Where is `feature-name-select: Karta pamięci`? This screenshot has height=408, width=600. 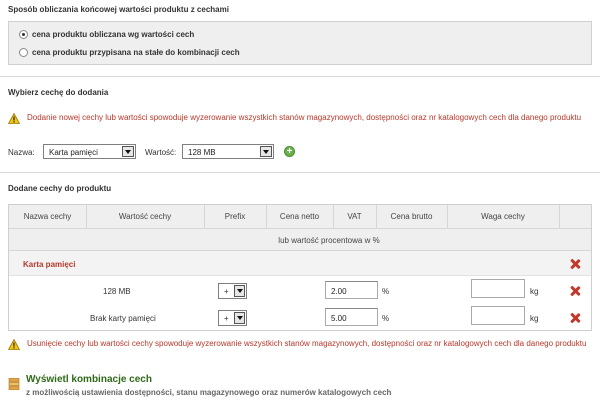
feature-name-select: Karta pamięci is located at coordinates (89, 151).